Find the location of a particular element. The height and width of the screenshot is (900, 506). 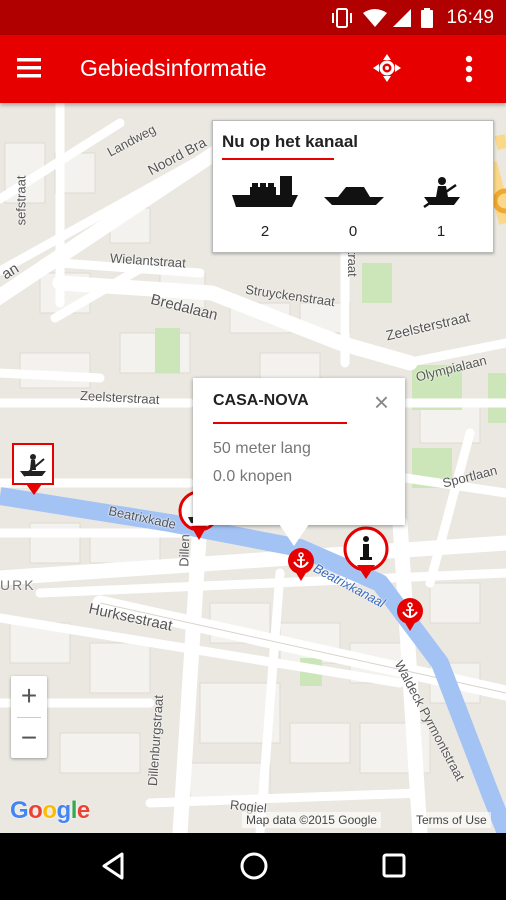

popup-pointer is located at coordinates (294, 535).